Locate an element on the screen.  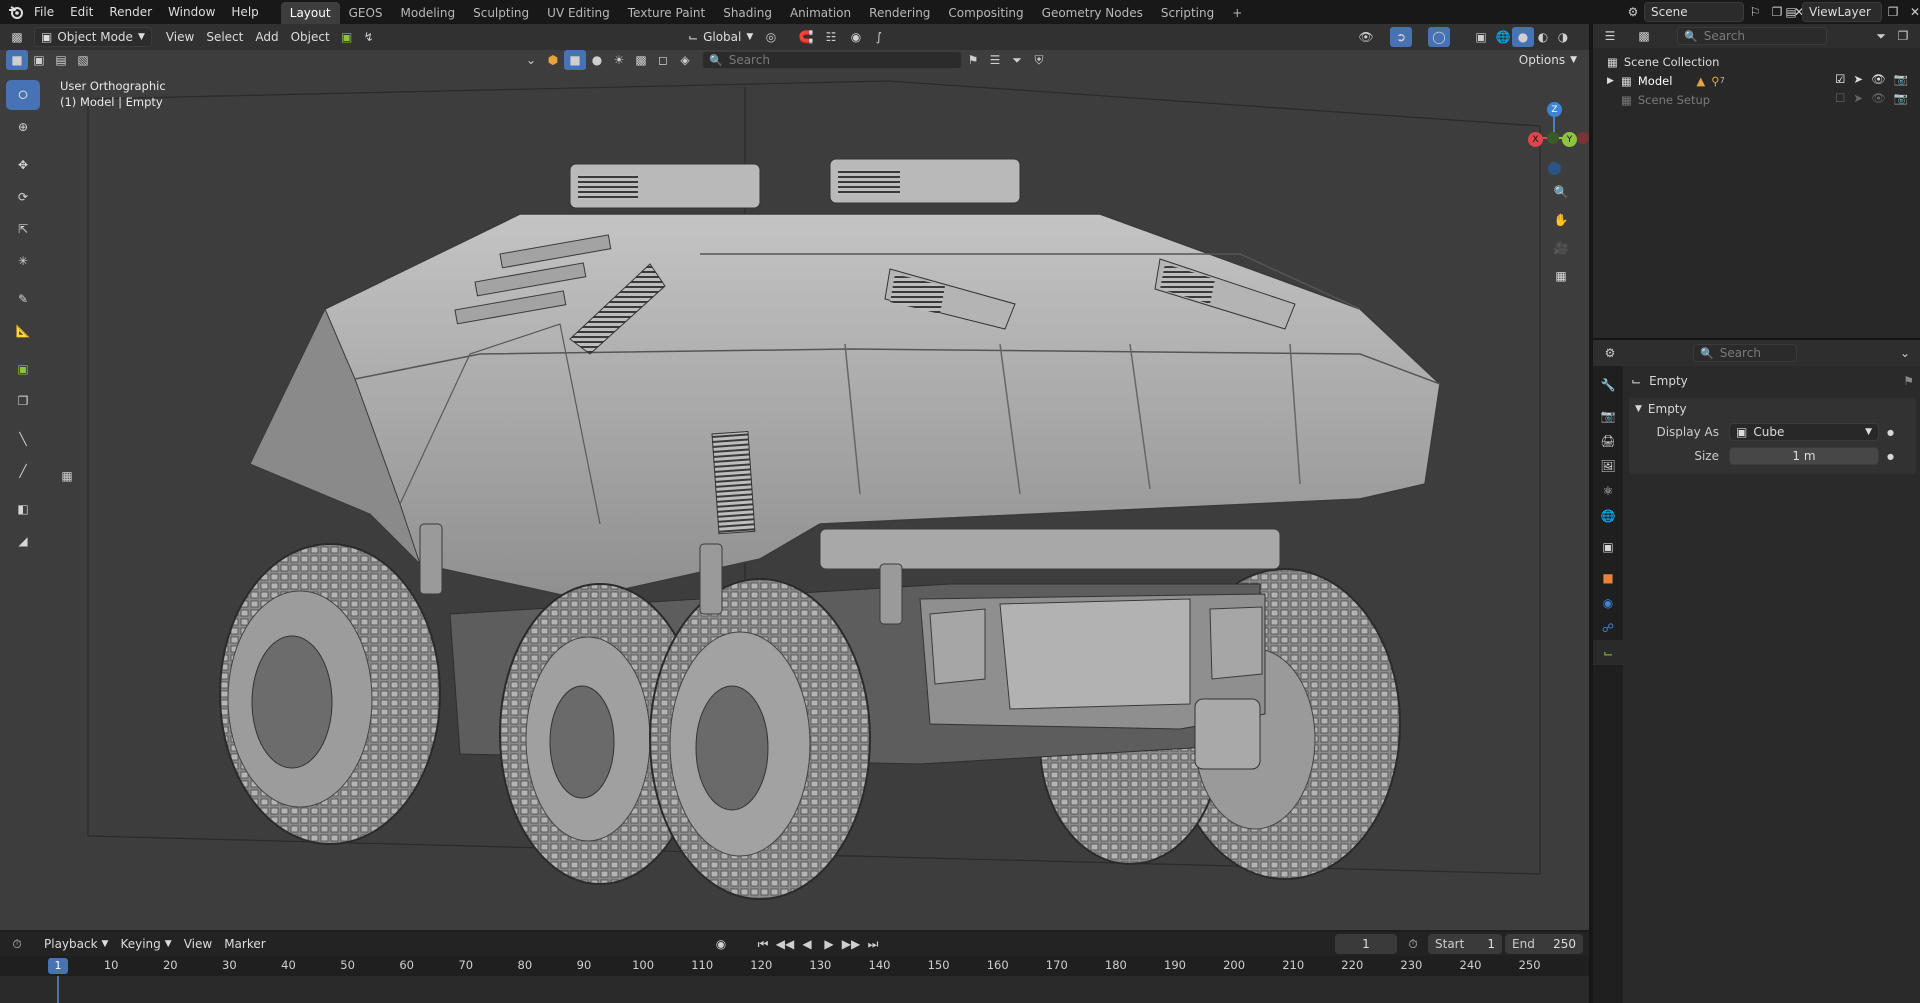
play-icon: ▶ is located at coordinates (829, 944).